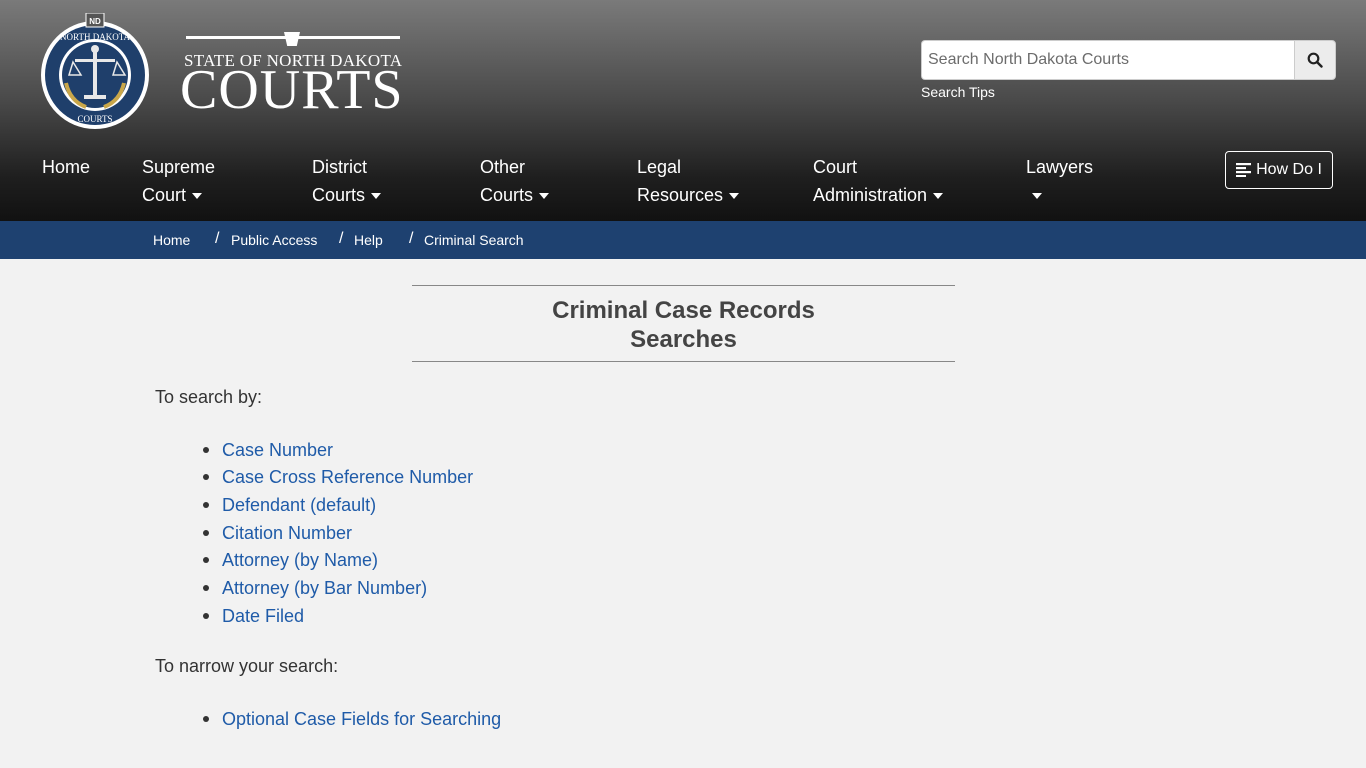 This screenshot has width=1366, height=768. I want to click on nav-label-line2: Administration, so click(870, 195).